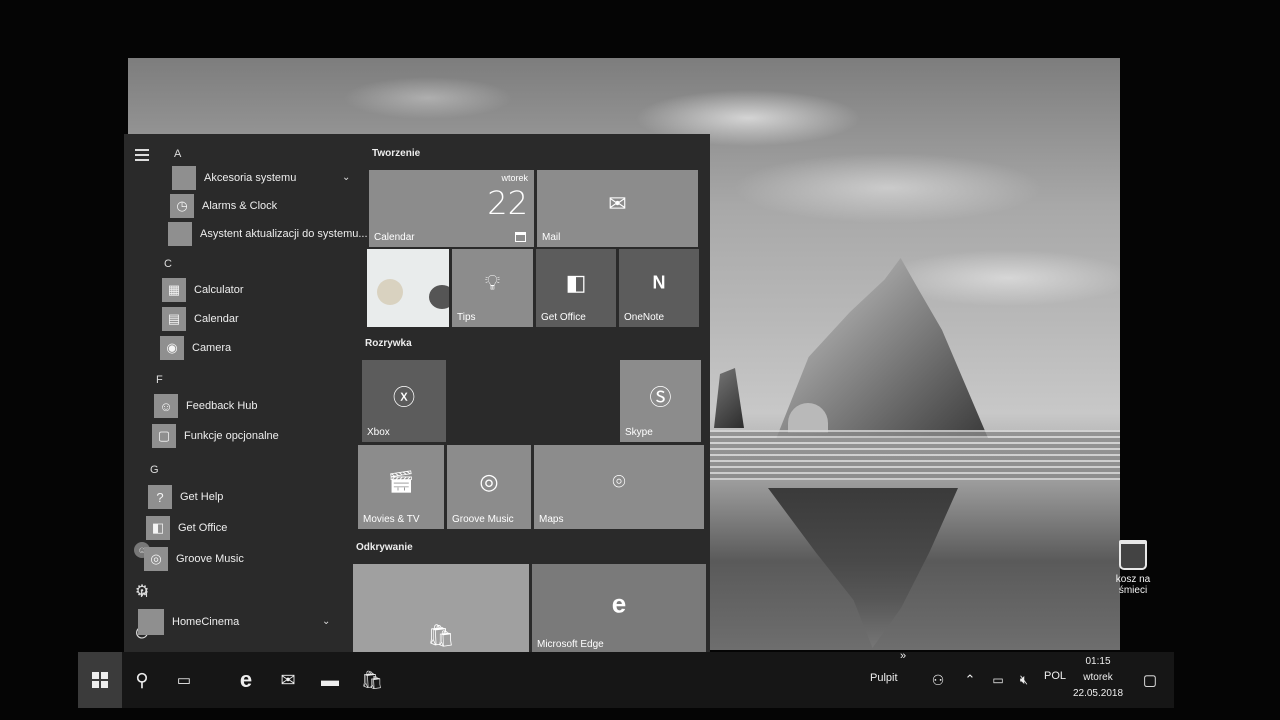 This screenshot has width=1280, height=720. Describe the element at coordinates (174, 319) in the screenshot. I see `calendar-icon: ▤` at that location.